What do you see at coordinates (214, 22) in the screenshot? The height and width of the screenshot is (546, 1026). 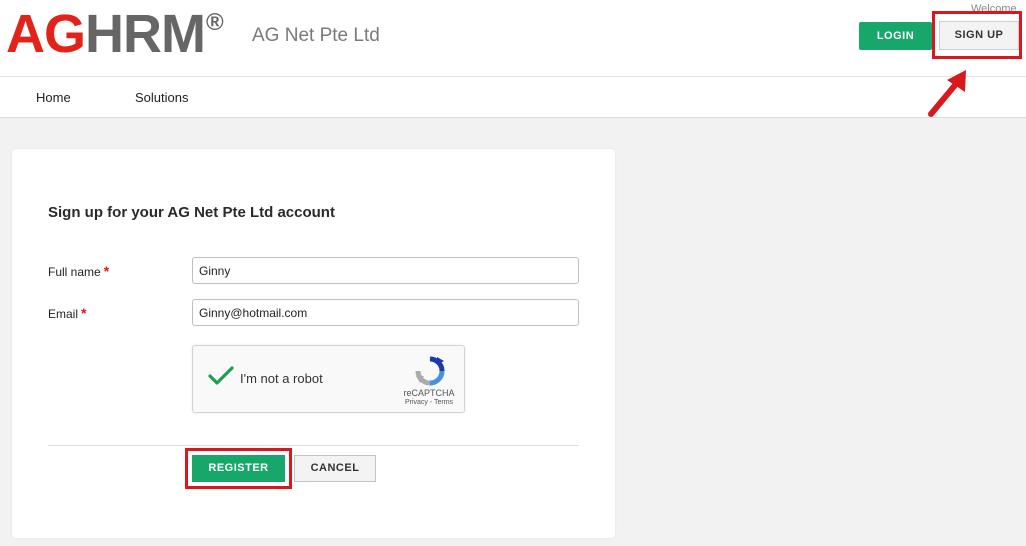 I see `logo-registered-mark: ®` at bounding box center [214, 22].